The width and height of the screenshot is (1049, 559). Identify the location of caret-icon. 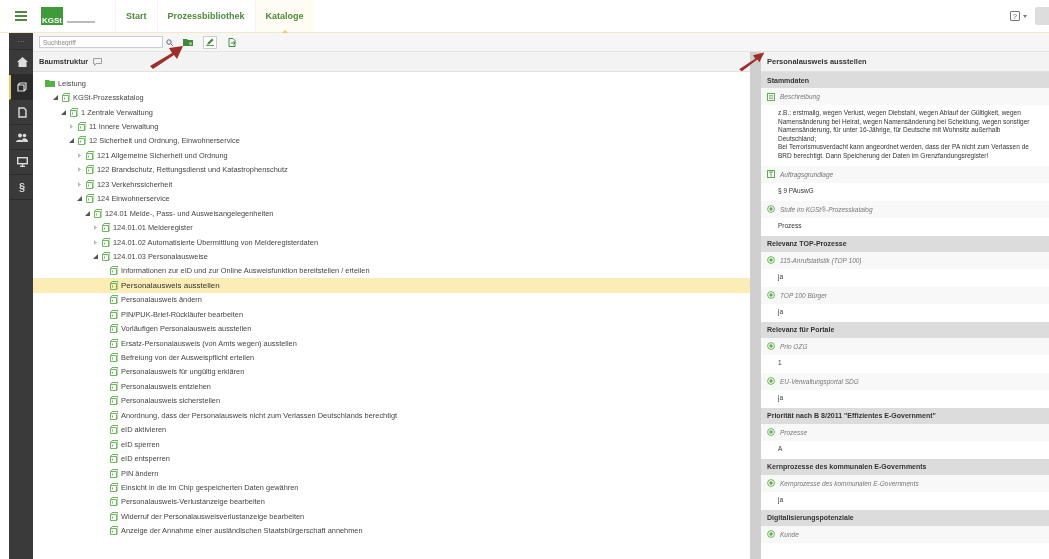
(1025, 16).